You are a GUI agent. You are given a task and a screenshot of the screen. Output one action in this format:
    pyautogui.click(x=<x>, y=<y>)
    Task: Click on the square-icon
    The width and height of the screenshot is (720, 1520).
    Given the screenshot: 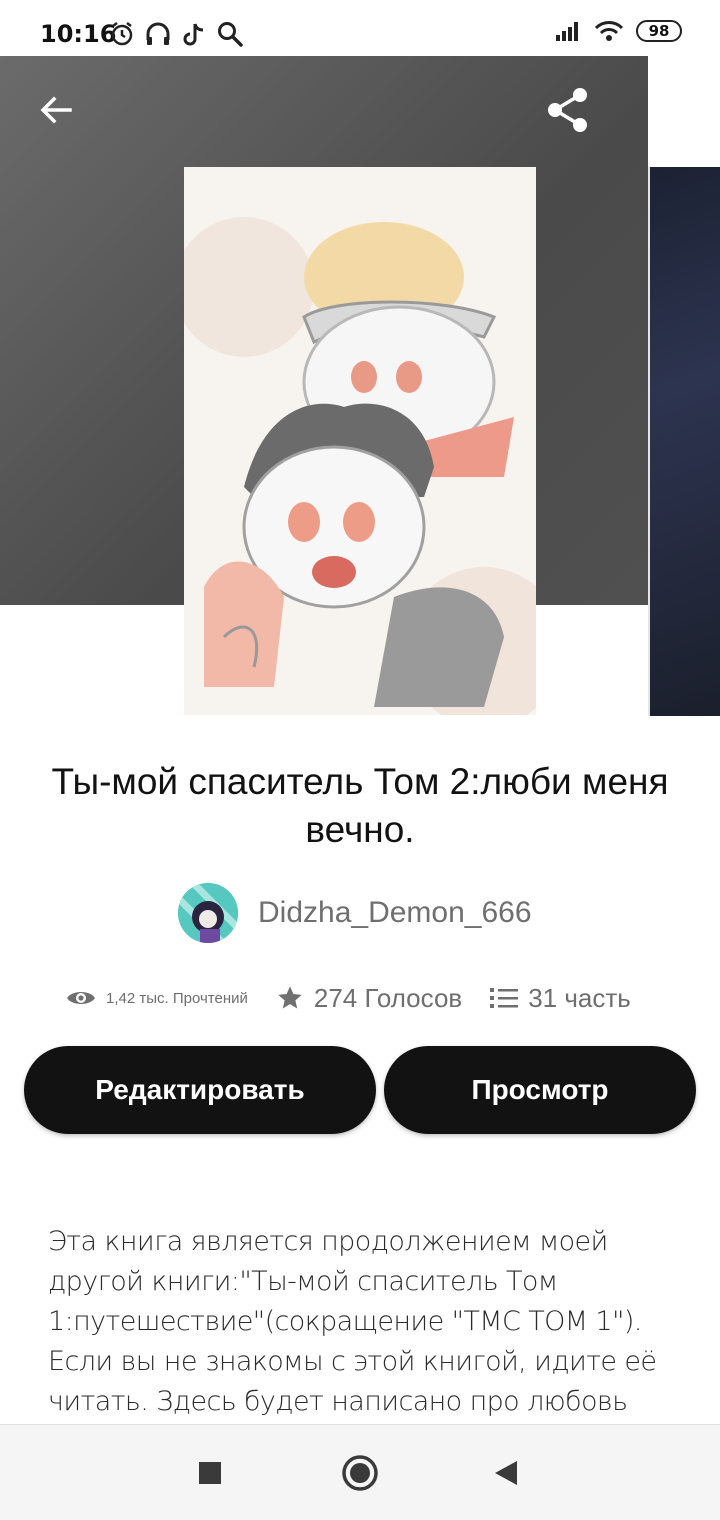 What is the action you would take?
    pyautogui.click(x=210, y=1473)
    